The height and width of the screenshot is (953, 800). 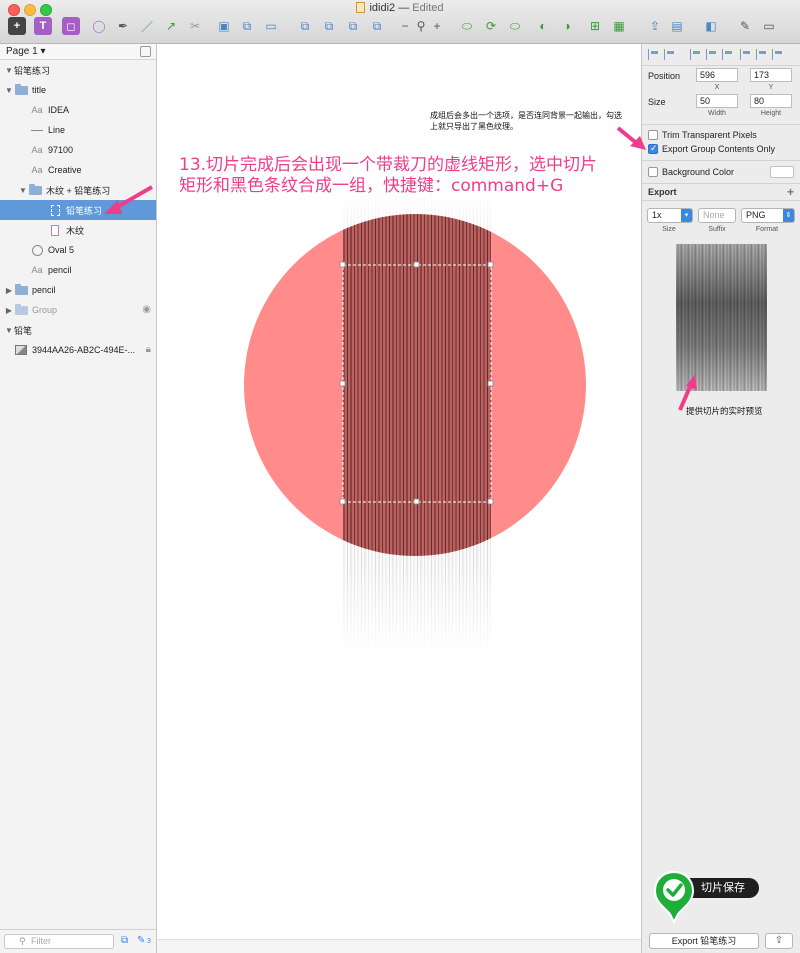 What do you see at coordinates (674, 897) in the screenshot?
I see `checkmark-pin-icon` at bounding box center [674, 897].